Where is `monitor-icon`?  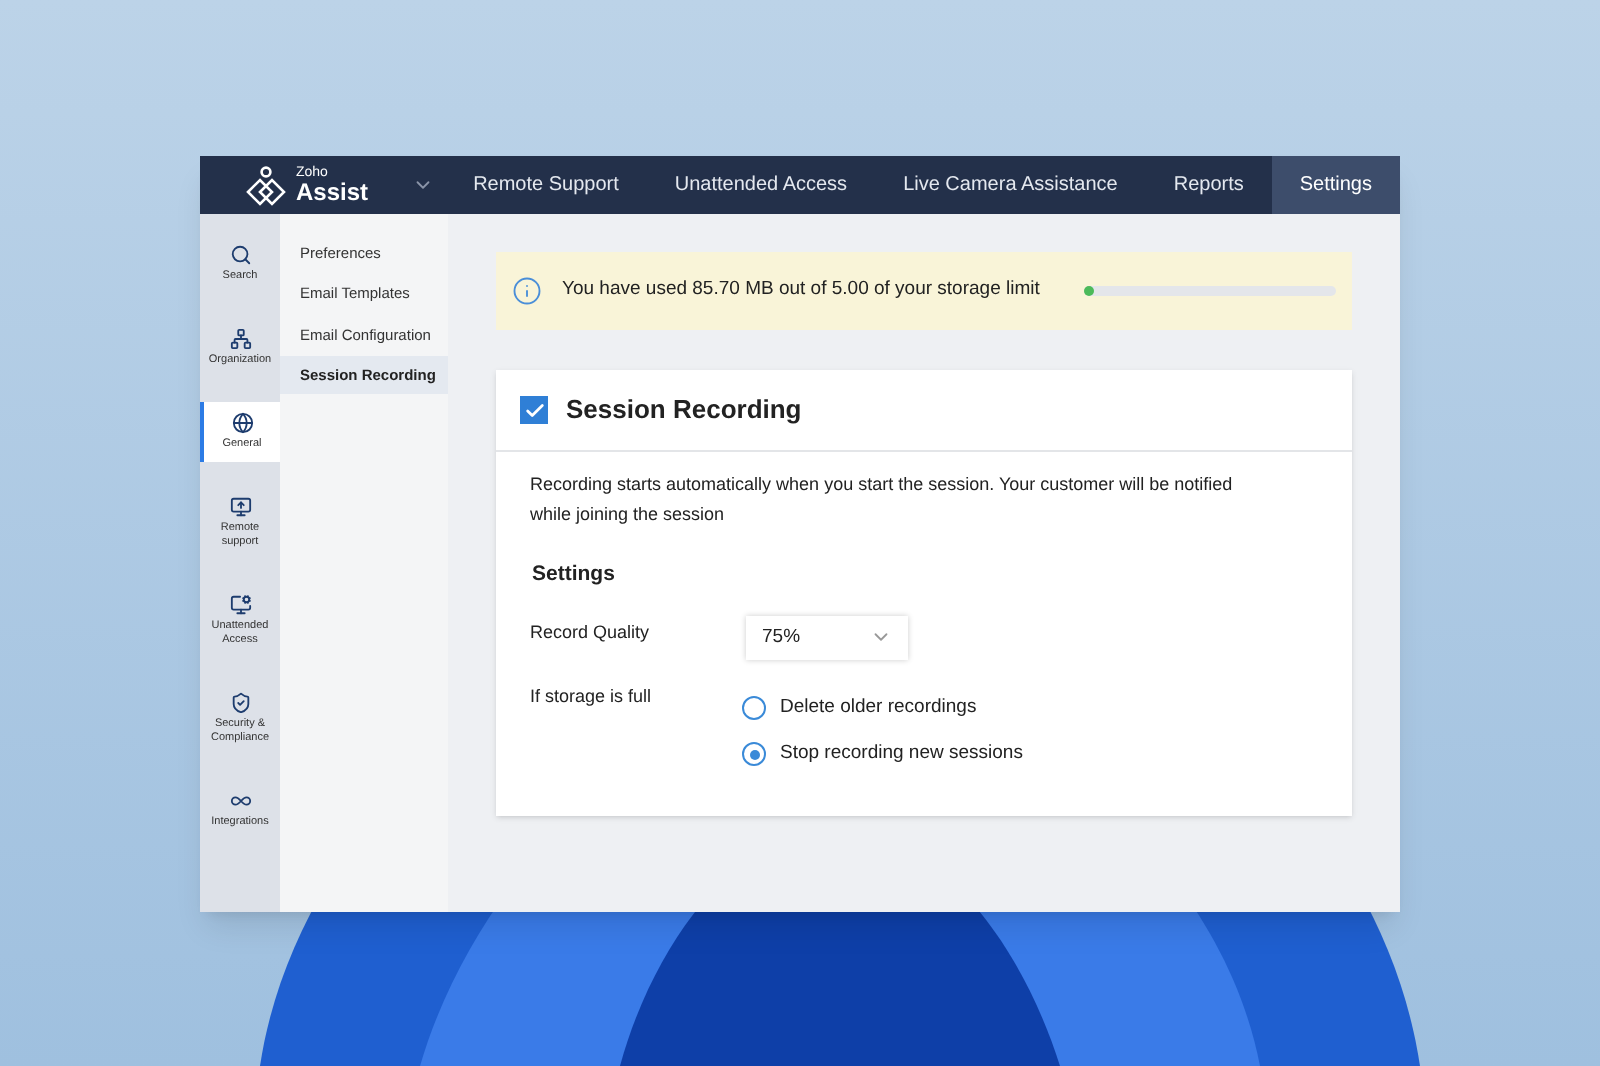 monitor-icon is located at coordinates (240, 605).